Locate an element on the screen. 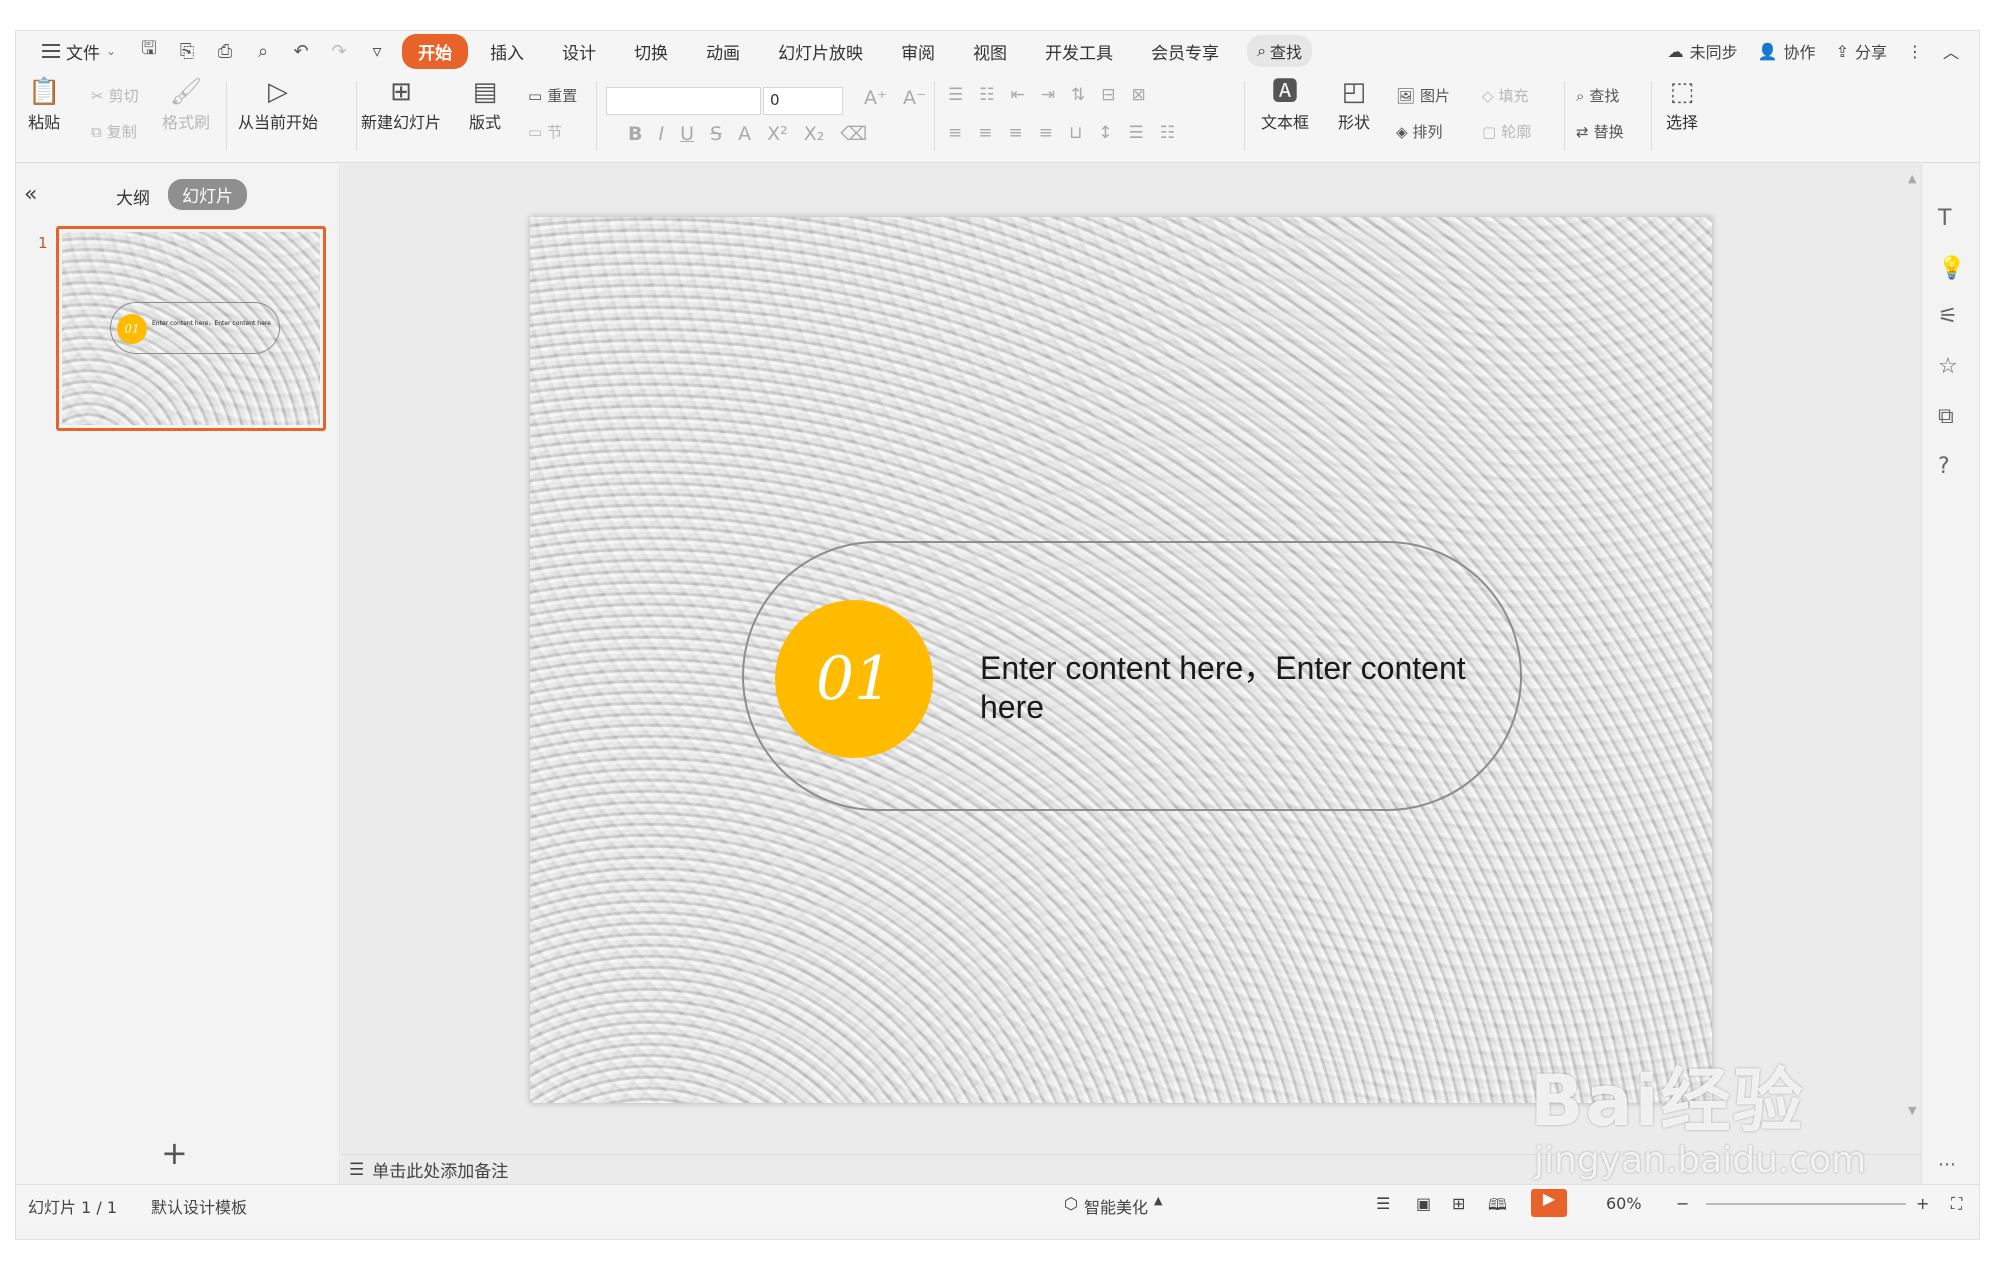 The image size is (1994, 1269). textbox-button: 🅰 文本框 is located at coordinates (1285, 104).